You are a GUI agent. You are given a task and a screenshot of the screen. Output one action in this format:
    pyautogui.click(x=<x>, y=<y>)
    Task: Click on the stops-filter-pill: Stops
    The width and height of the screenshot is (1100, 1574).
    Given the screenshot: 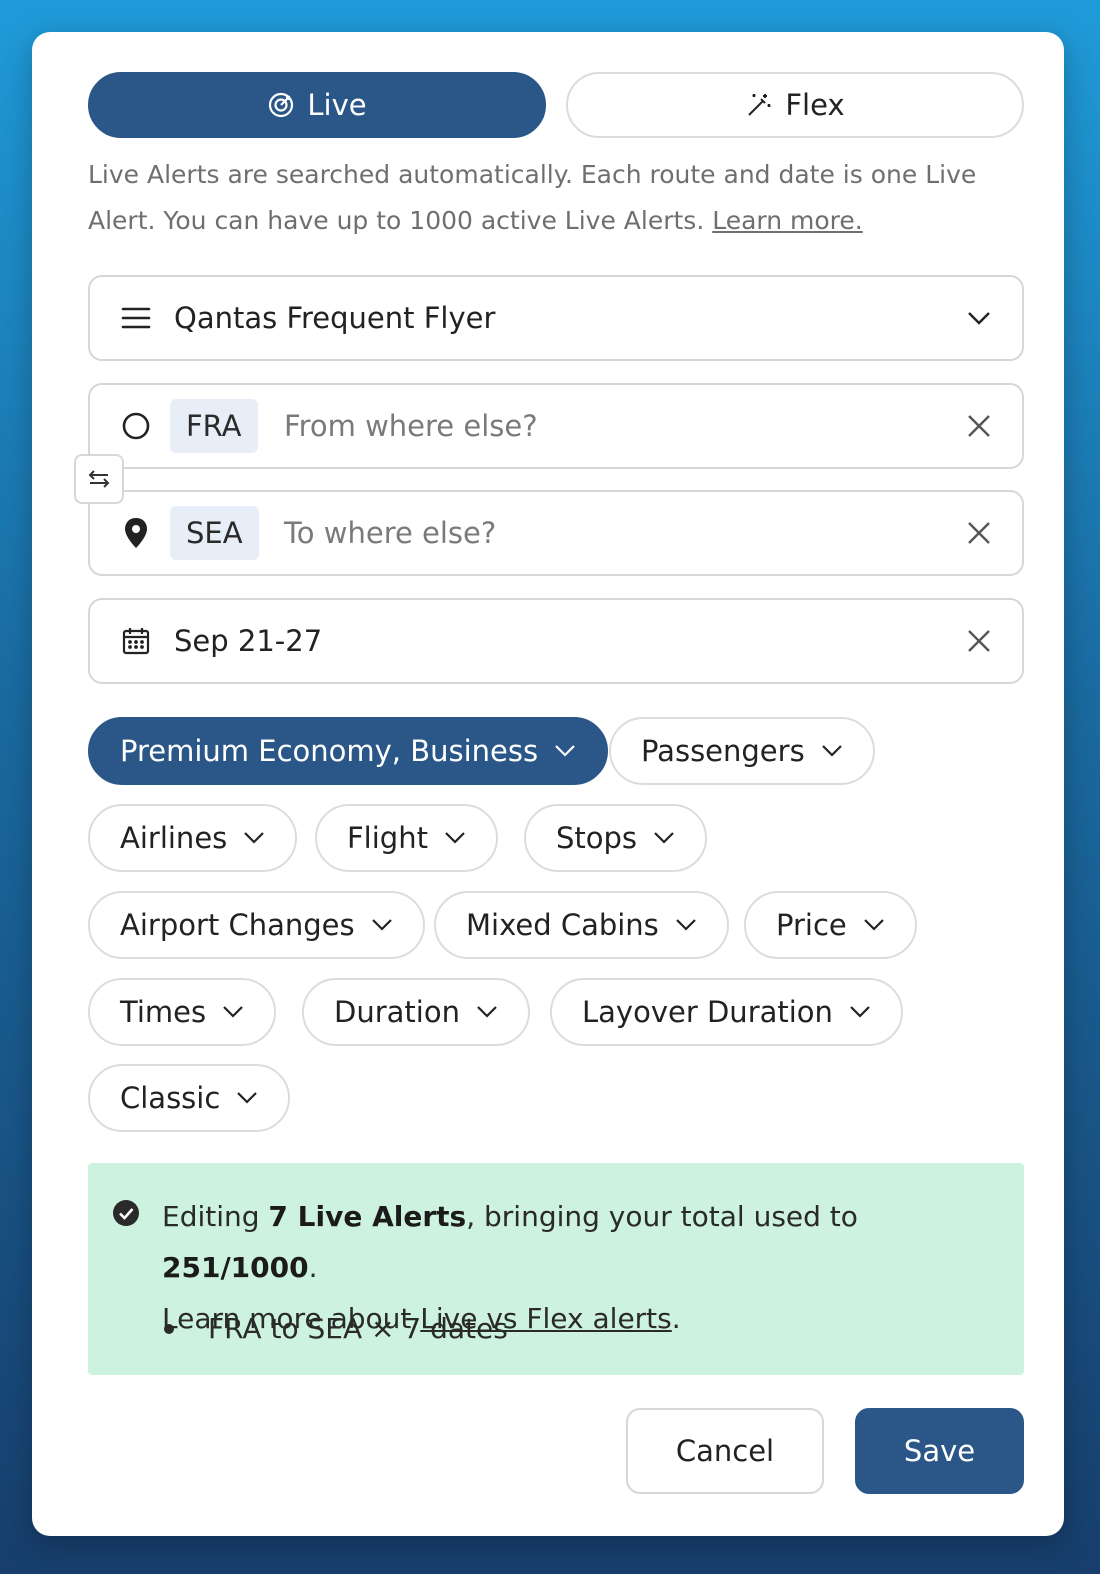 What is the action you would take?
    pyautogui.click(x=616, y=838)
    